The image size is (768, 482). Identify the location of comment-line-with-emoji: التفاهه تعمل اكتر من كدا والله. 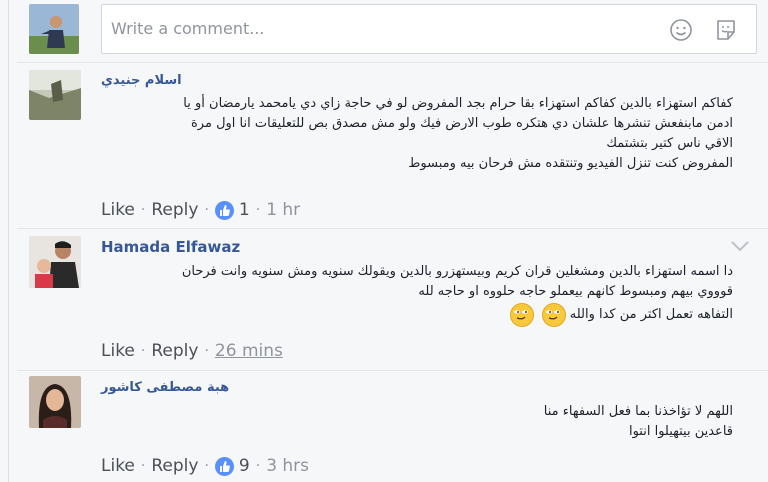
(413, 315).